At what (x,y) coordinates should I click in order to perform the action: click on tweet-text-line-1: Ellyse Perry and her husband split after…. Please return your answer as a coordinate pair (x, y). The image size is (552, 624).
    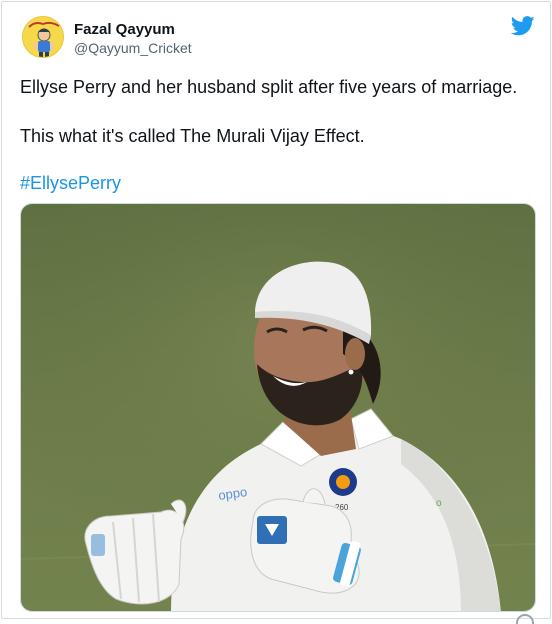
    Looking at the image, I should click on (269, 87).